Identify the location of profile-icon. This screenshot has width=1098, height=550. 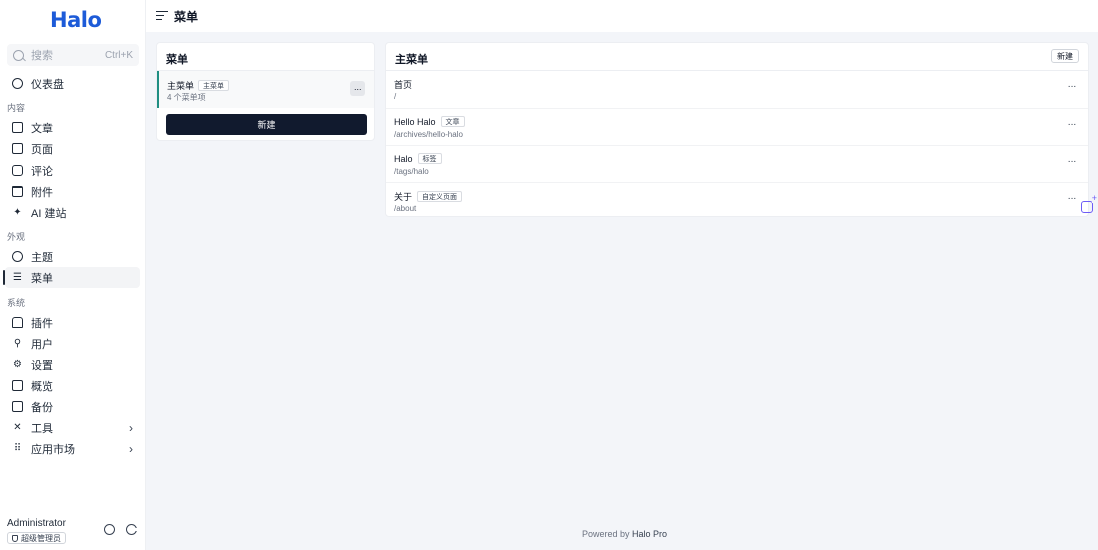
(109, 529).